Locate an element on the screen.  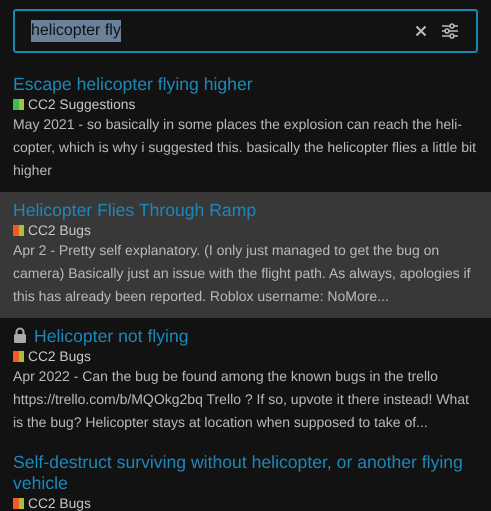
result-title: Helicopter not flying is located at coordinates (101, 336).